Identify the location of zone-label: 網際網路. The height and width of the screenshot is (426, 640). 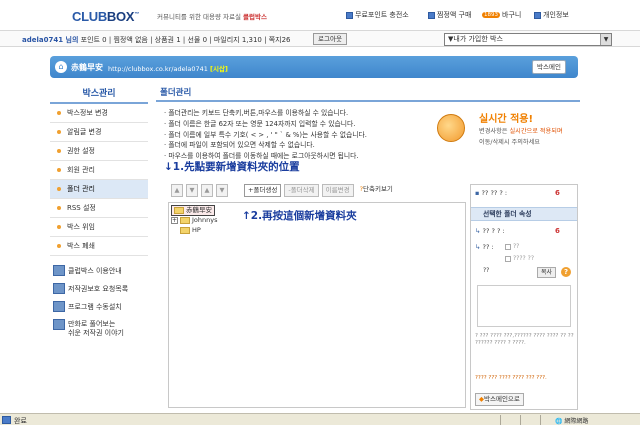
(576, 421).